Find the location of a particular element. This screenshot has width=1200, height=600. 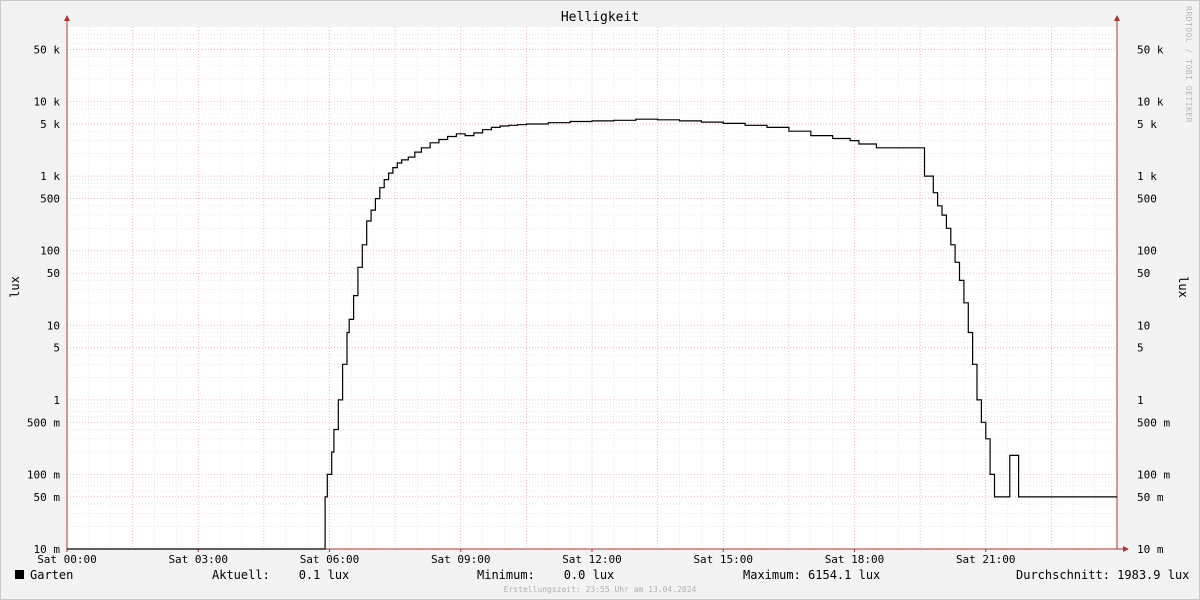

legend-minimum: Minimum: 0.0 lux is located at coordinates (546, 575).